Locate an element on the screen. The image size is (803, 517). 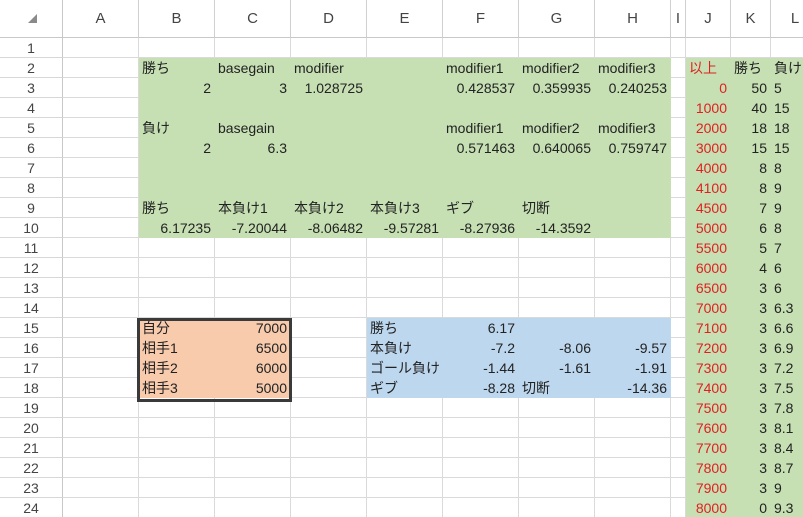
cell-c17: 6000 is located at coordinates (253, 368).